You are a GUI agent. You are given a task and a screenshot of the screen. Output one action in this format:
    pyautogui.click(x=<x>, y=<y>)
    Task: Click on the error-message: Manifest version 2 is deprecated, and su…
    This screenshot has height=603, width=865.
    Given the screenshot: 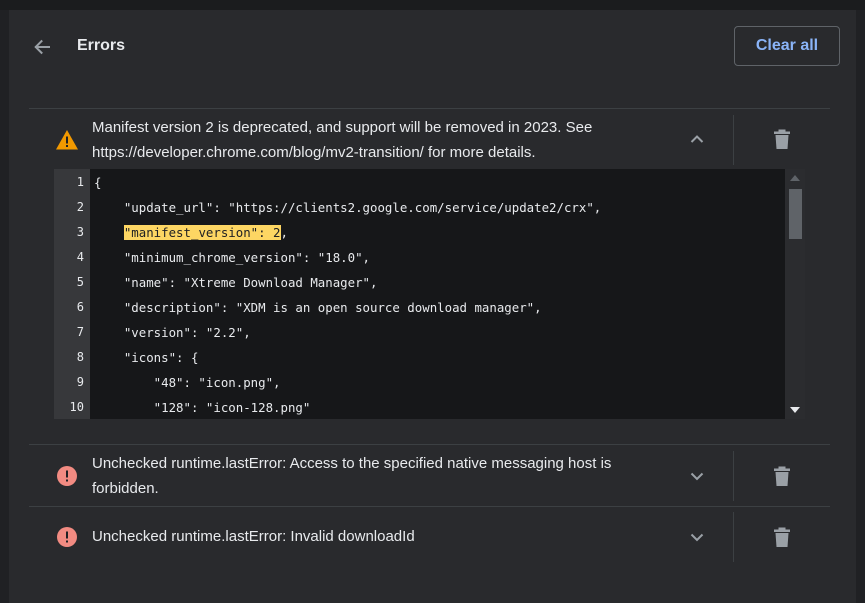 What is the action you would take?
    pyautogui.click(x=342, y=140)
    